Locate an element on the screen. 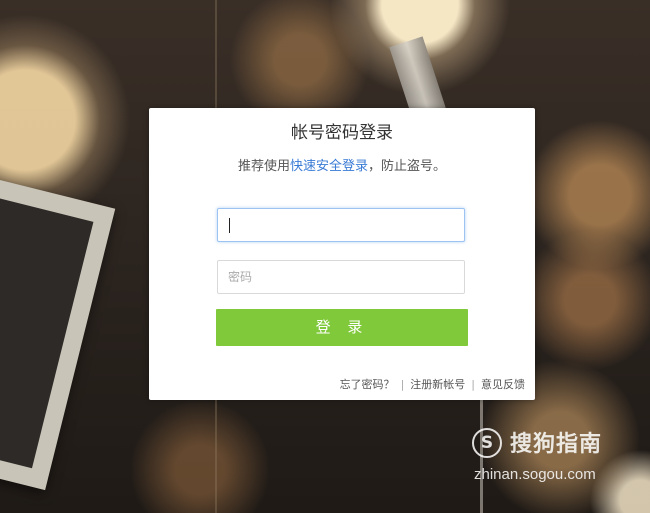 This screenshot has width=650, height=513. sogou-logo-icon: S is located at coordinates (487, 443).